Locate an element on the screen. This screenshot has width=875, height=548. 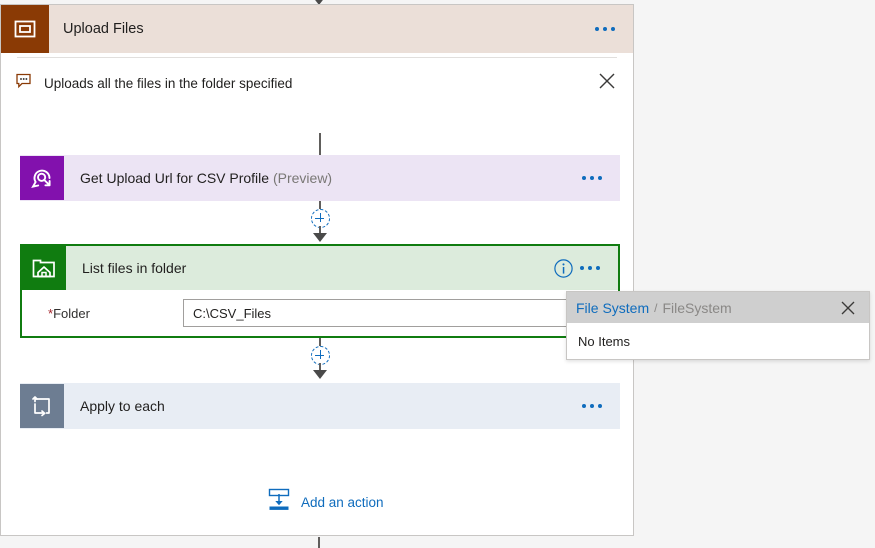
action-menu-button-list-files is located at coordinates (590, 268).